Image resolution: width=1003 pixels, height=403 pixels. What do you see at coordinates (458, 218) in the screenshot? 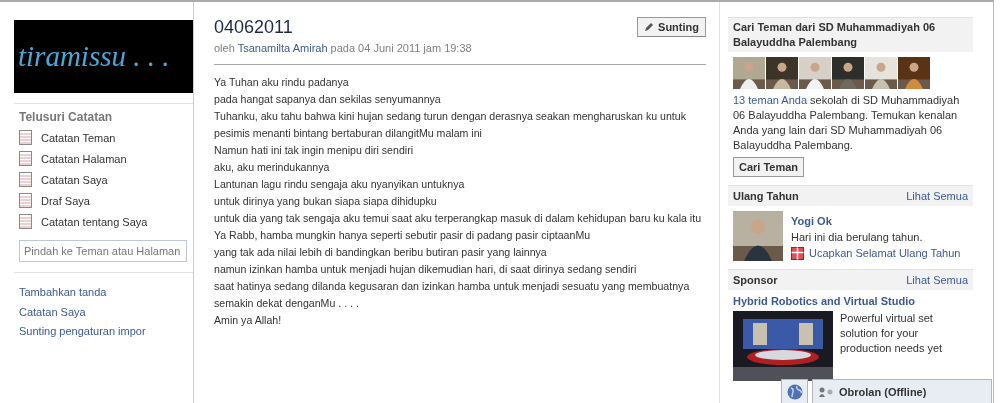
I see `note-text: untuk dia yang tak sengaja aku temui saat aku terperangkap masuk di dalam kehidupan baru ku kala itu` at bounding box center [458, 218].